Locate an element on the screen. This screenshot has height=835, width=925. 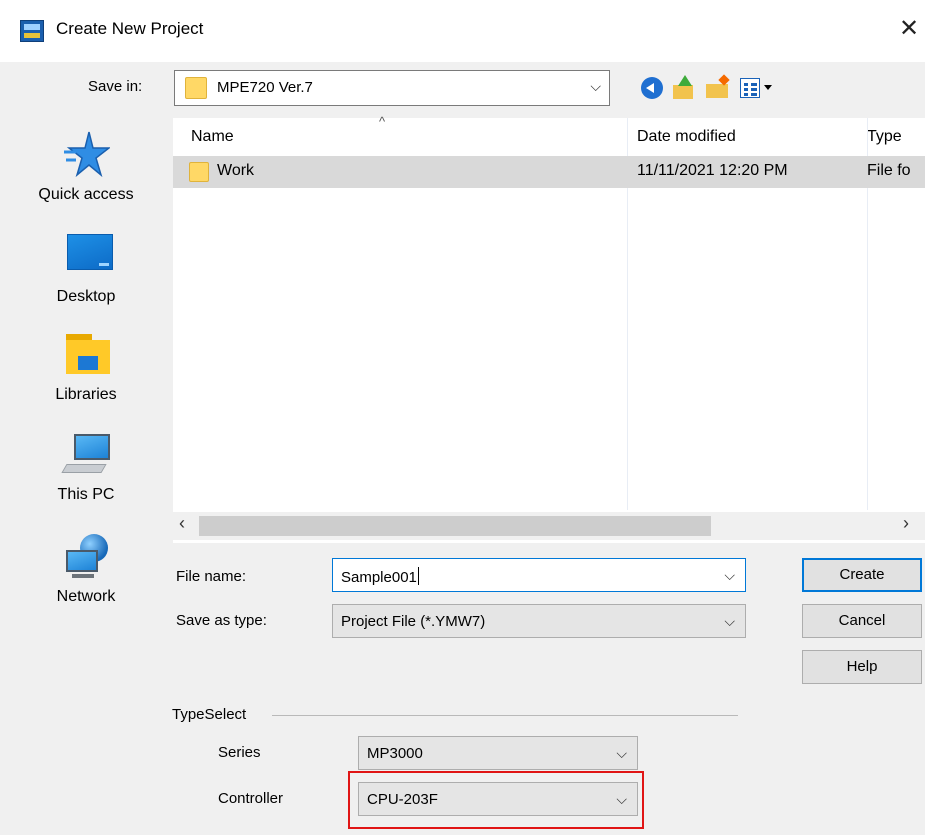
up-folder-icon is located at coordinates (684, 88).